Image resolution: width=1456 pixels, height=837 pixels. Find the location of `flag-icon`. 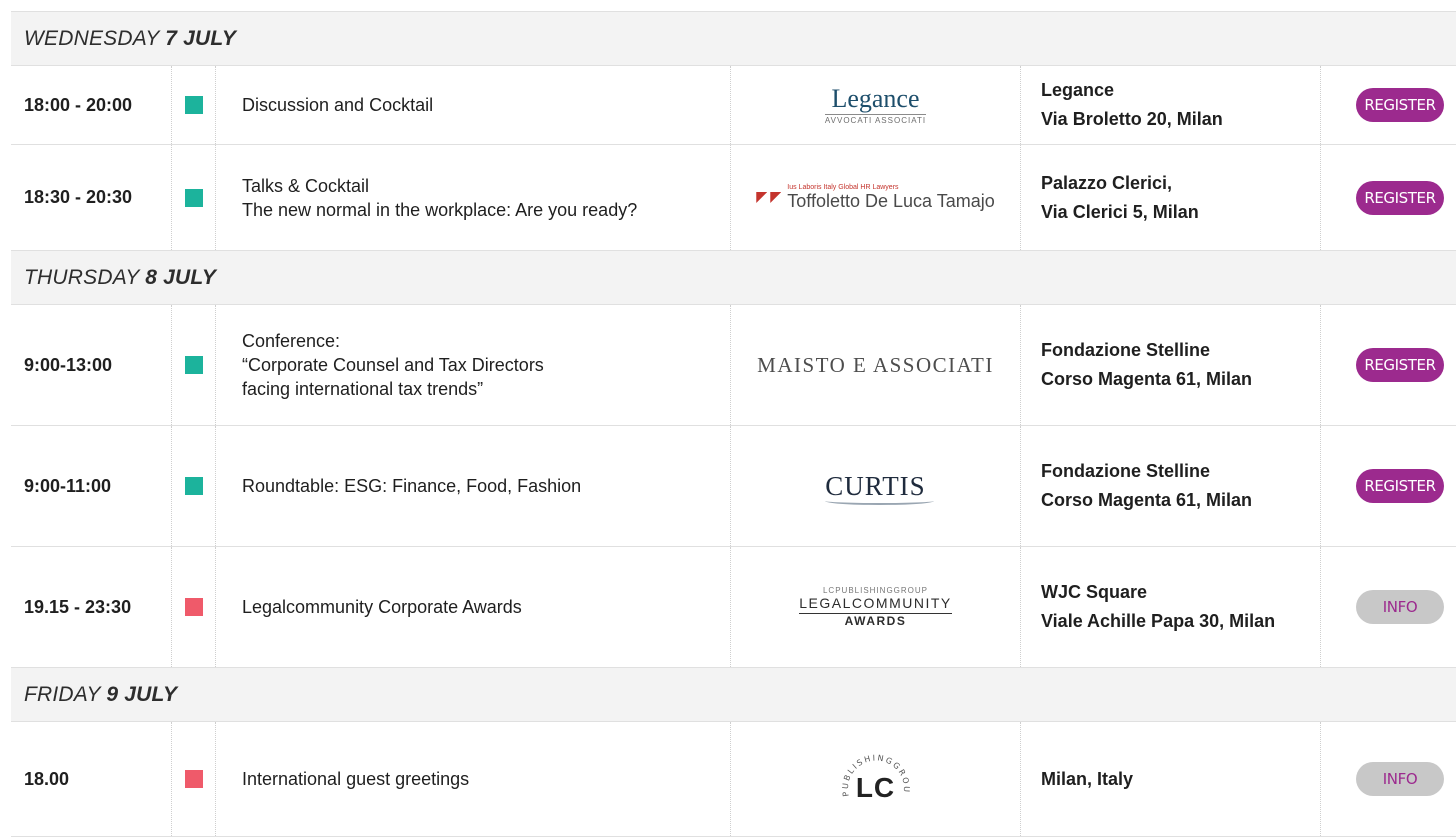

flag-icon is located at coordinates (769, 197).